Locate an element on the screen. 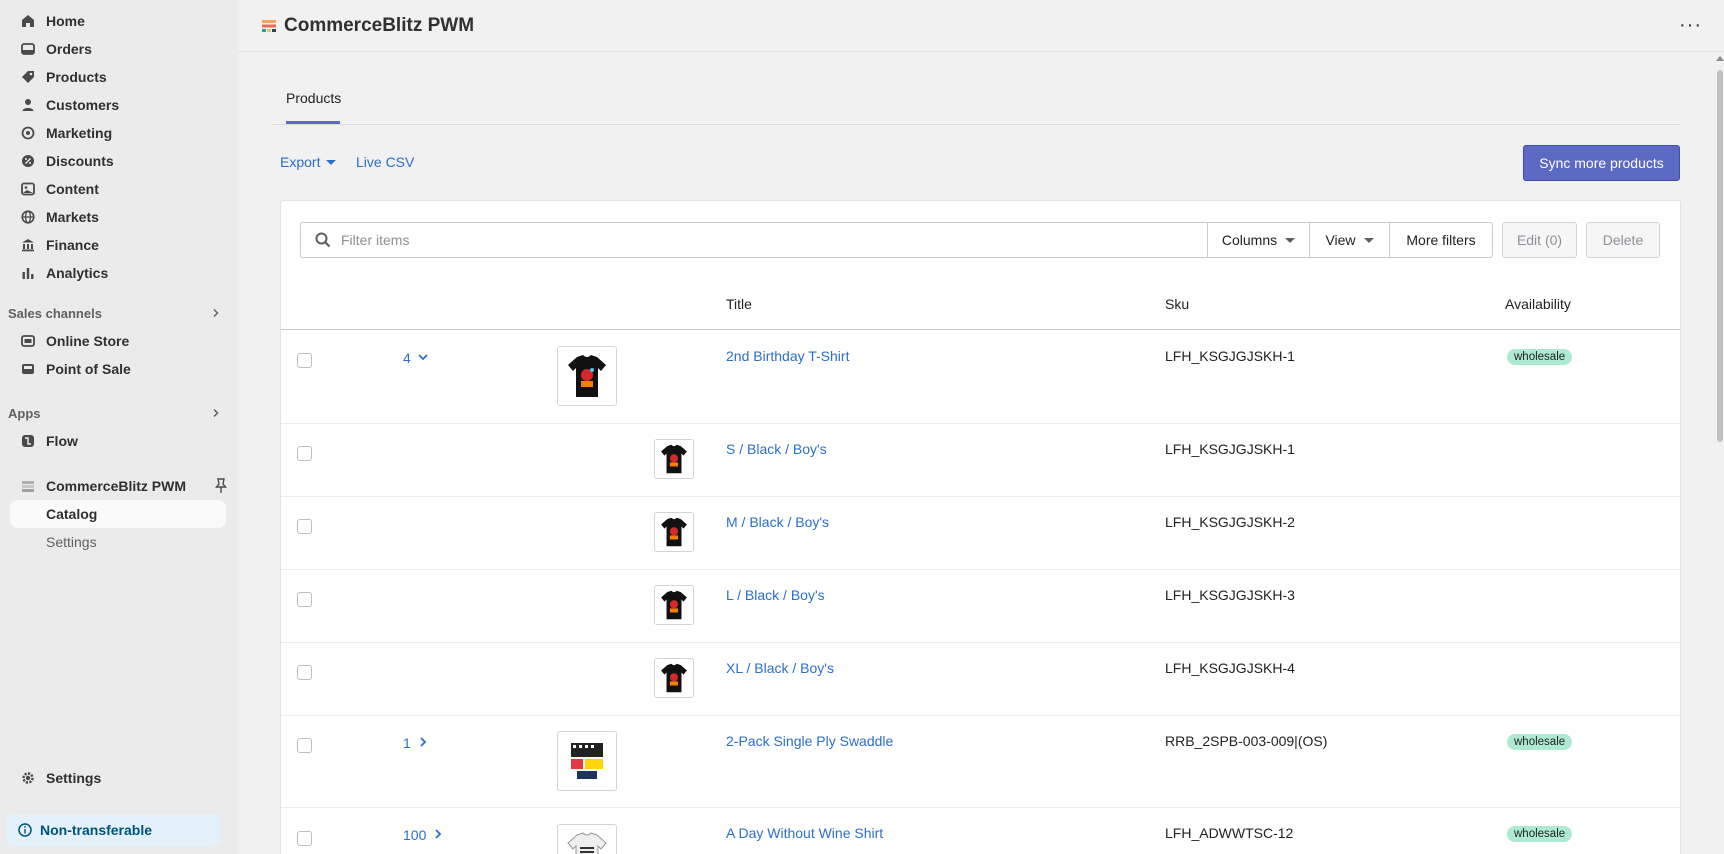 The height and width of the screenshot is (854, 1724). variant-title-link: S / Black / Boy's is located at coordinates (776, 449).